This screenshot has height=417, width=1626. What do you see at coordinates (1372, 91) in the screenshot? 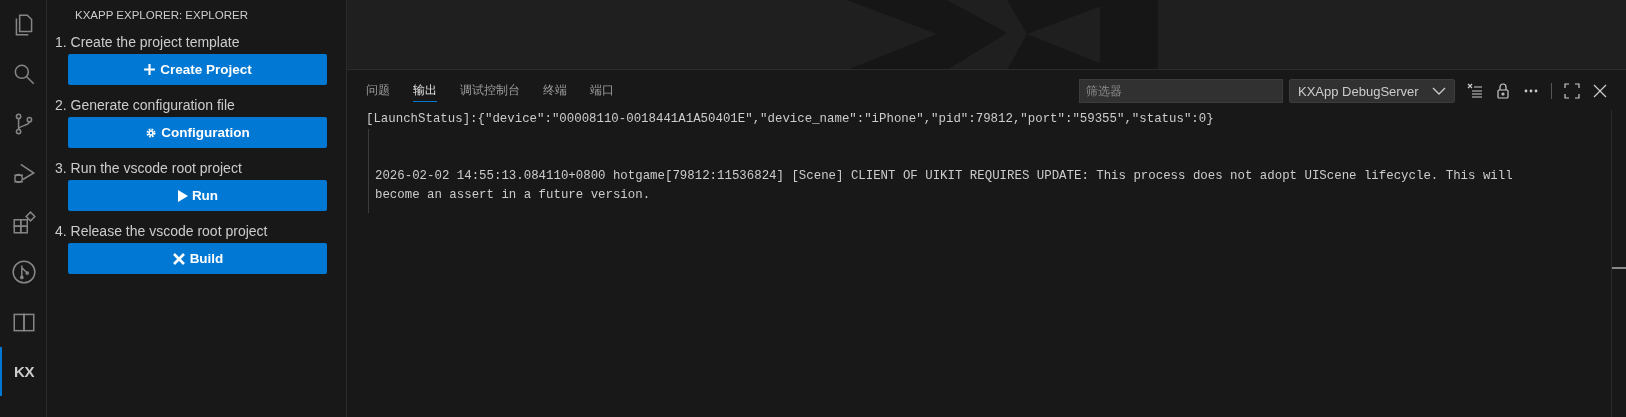
I see `channel-dropdown: KXApp DebugServer` at bounding box center [1372, 91].